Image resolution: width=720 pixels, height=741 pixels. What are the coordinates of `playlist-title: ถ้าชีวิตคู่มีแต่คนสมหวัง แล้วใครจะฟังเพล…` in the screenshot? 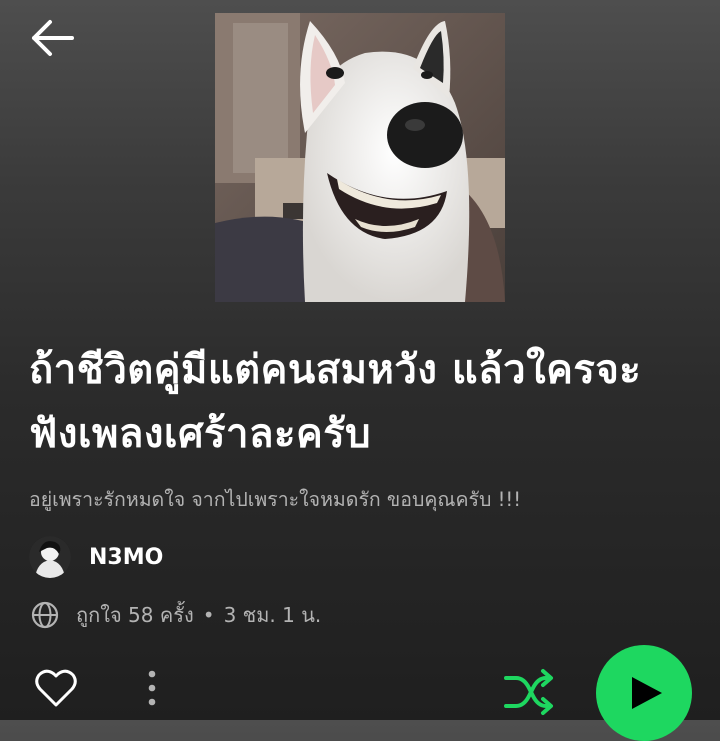 It's located at (335, 402).